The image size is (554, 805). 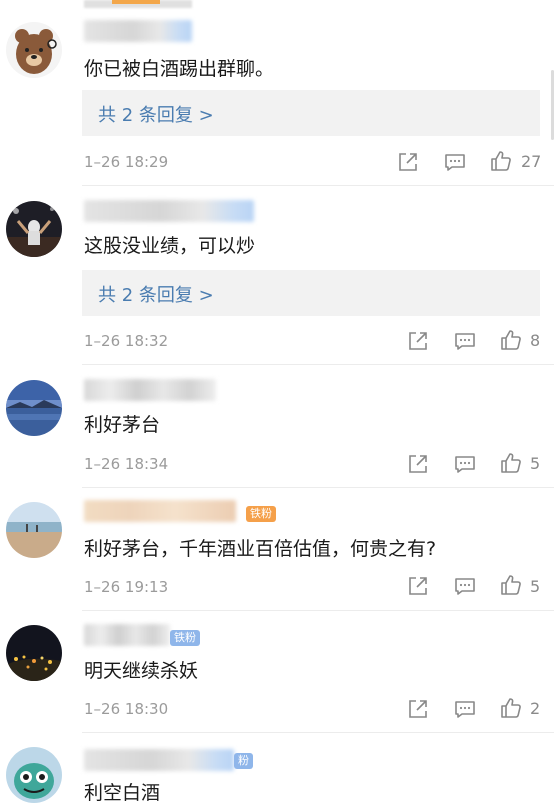 I want to click on comment-time: 1–26 18:29, so click(x=126, y=162).